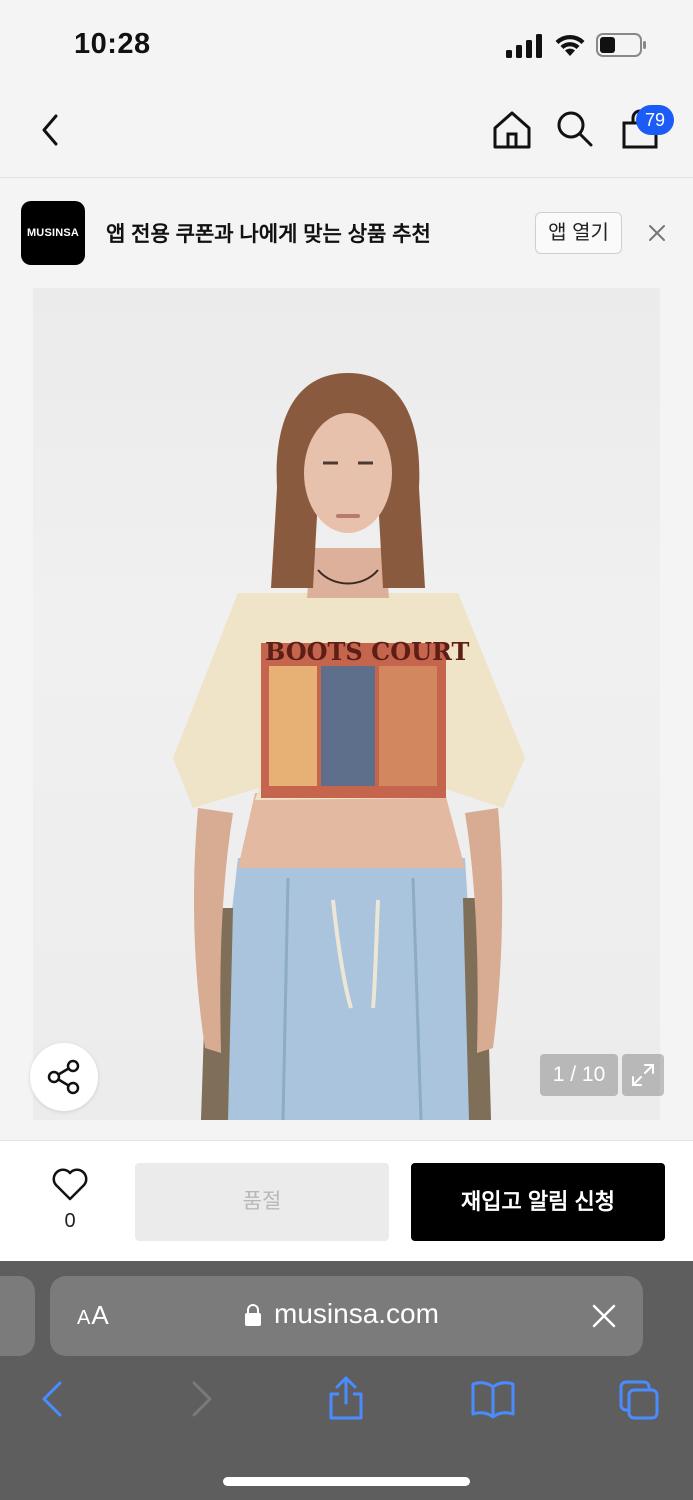 This screenshot has height=1500, width=693. What do you see at coordinates (346, 1398) in the screenshot?
I see `browser-share-icon` at bounding box center [346, 1398].